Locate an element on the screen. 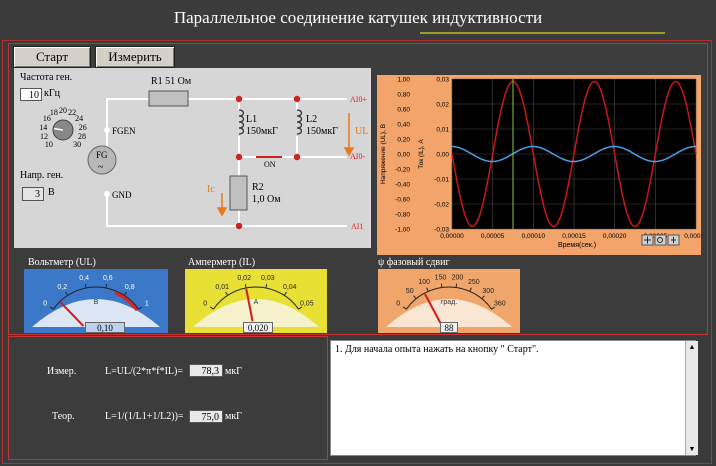 The image size is (716, 466). switch-on-label: ON is located at coordinates (270, 164).